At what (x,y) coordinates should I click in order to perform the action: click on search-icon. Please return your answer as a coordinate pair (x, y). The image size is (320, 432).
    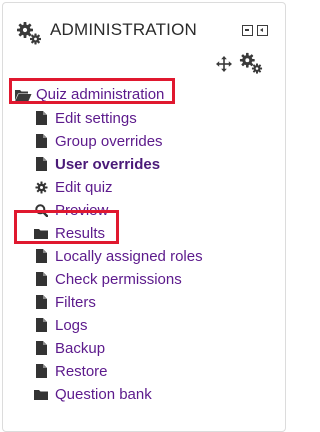
    Looking at the image, I should click on (41, 210).